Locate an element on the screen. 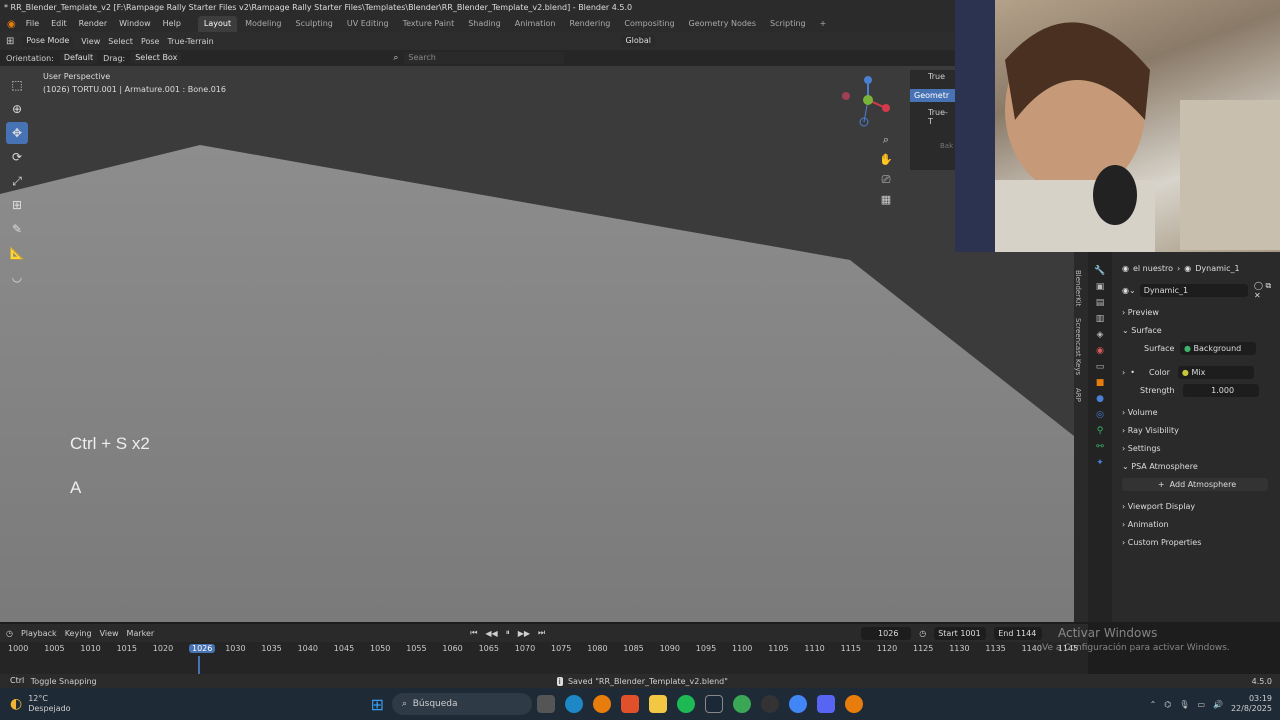  workspace-tab-rendering: Rendering is located at coordinates (590, 24).